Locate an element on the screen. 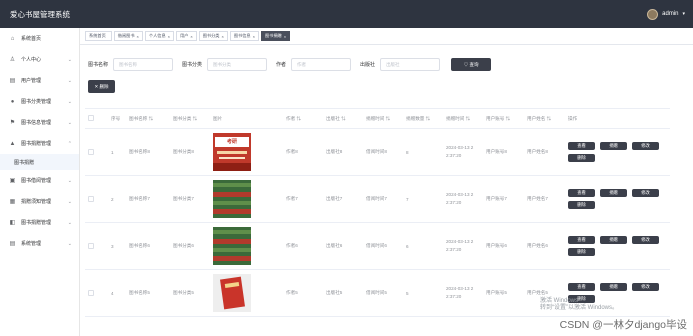  tag-user: 用户 × is located at coordinates (186, 36).